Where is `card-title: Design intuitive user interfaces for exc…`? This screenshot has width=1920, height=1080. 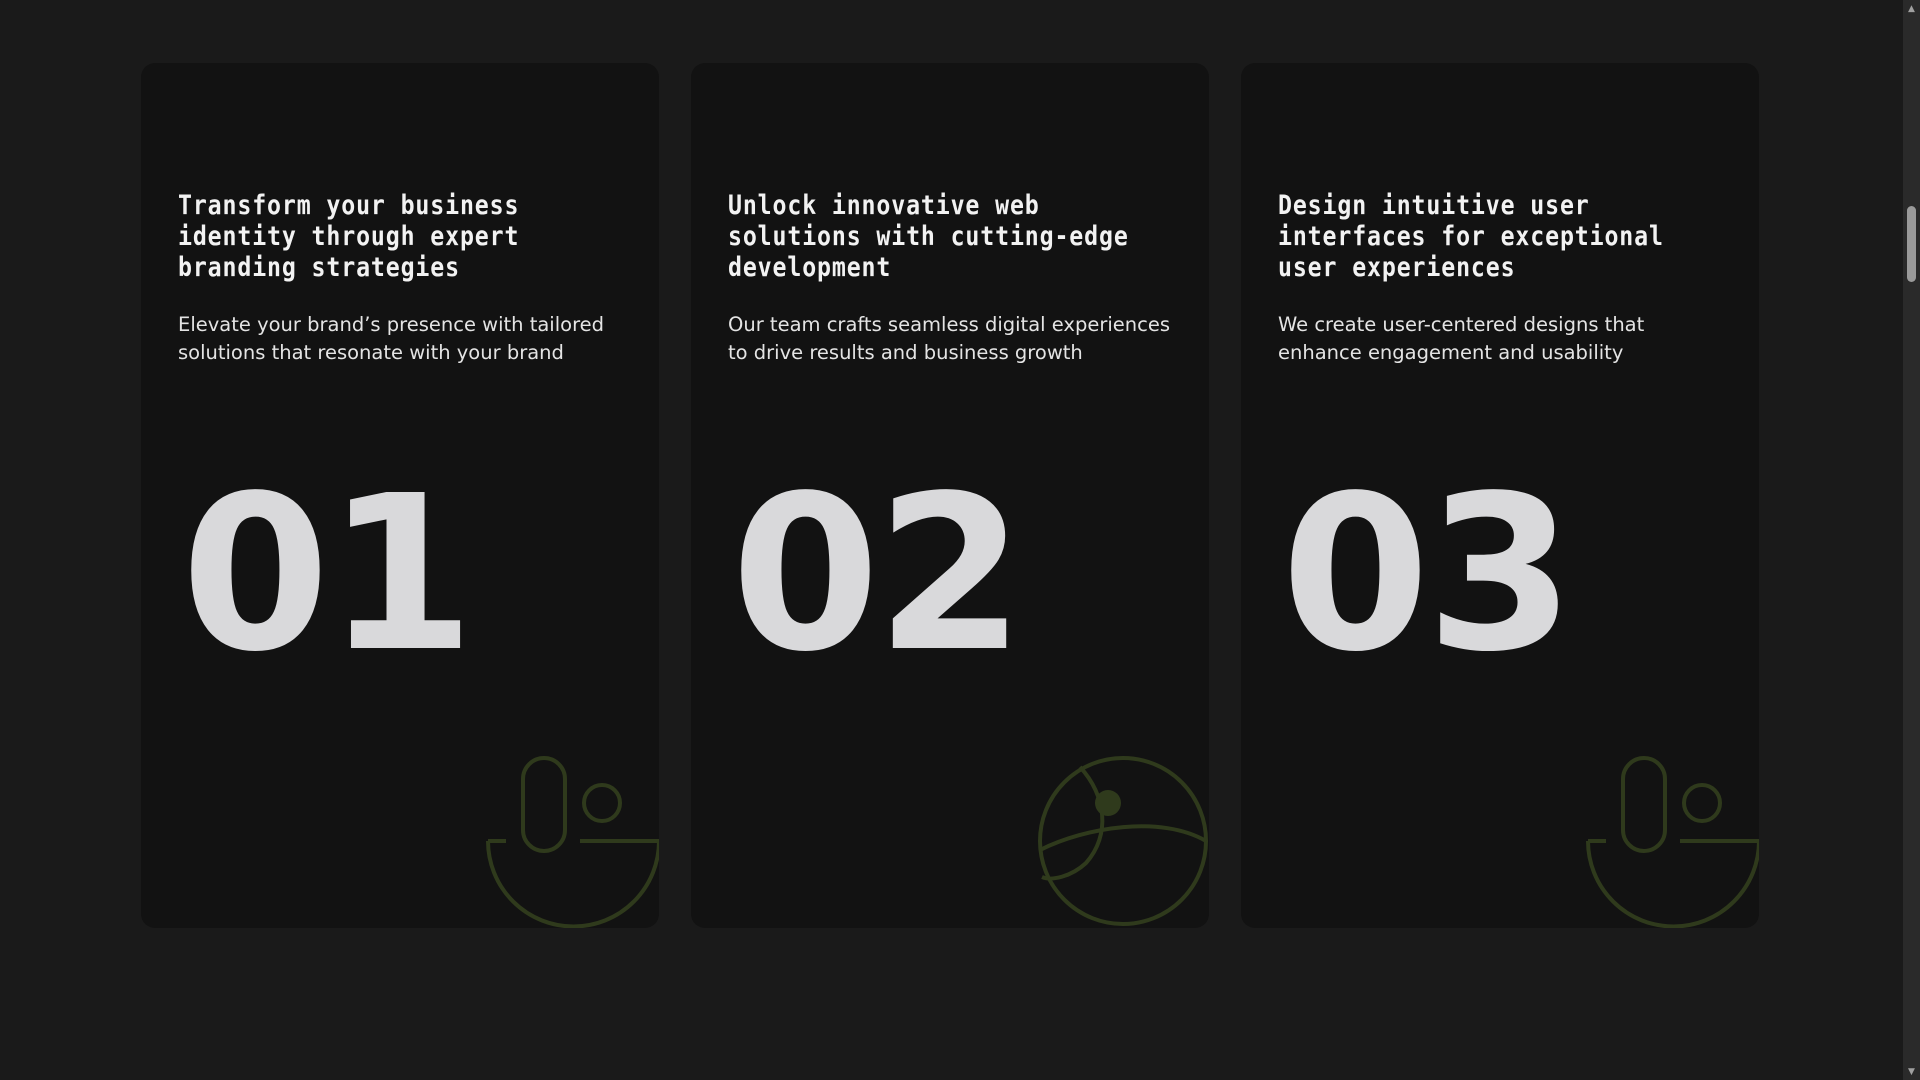 card-title: Design intuitive user interfaces for exc… is located at coordinates (1471, 236).